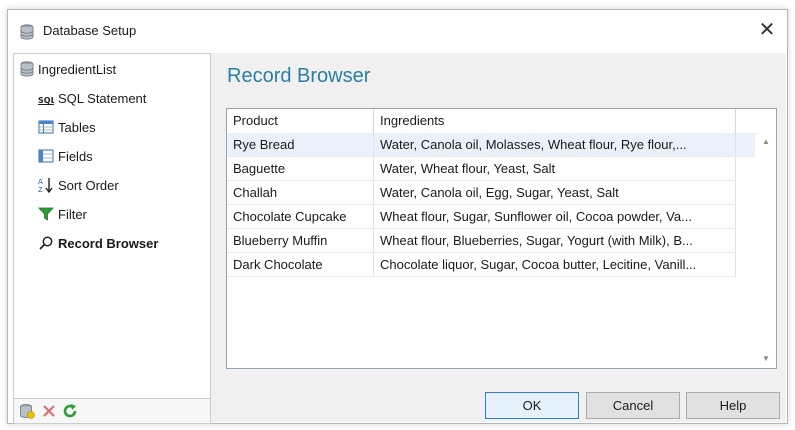  What do you see at coordinates (108, 243) in the screenshot?
I see `sidebar-item-label: Record Browser` at bounding box center [108, 243].